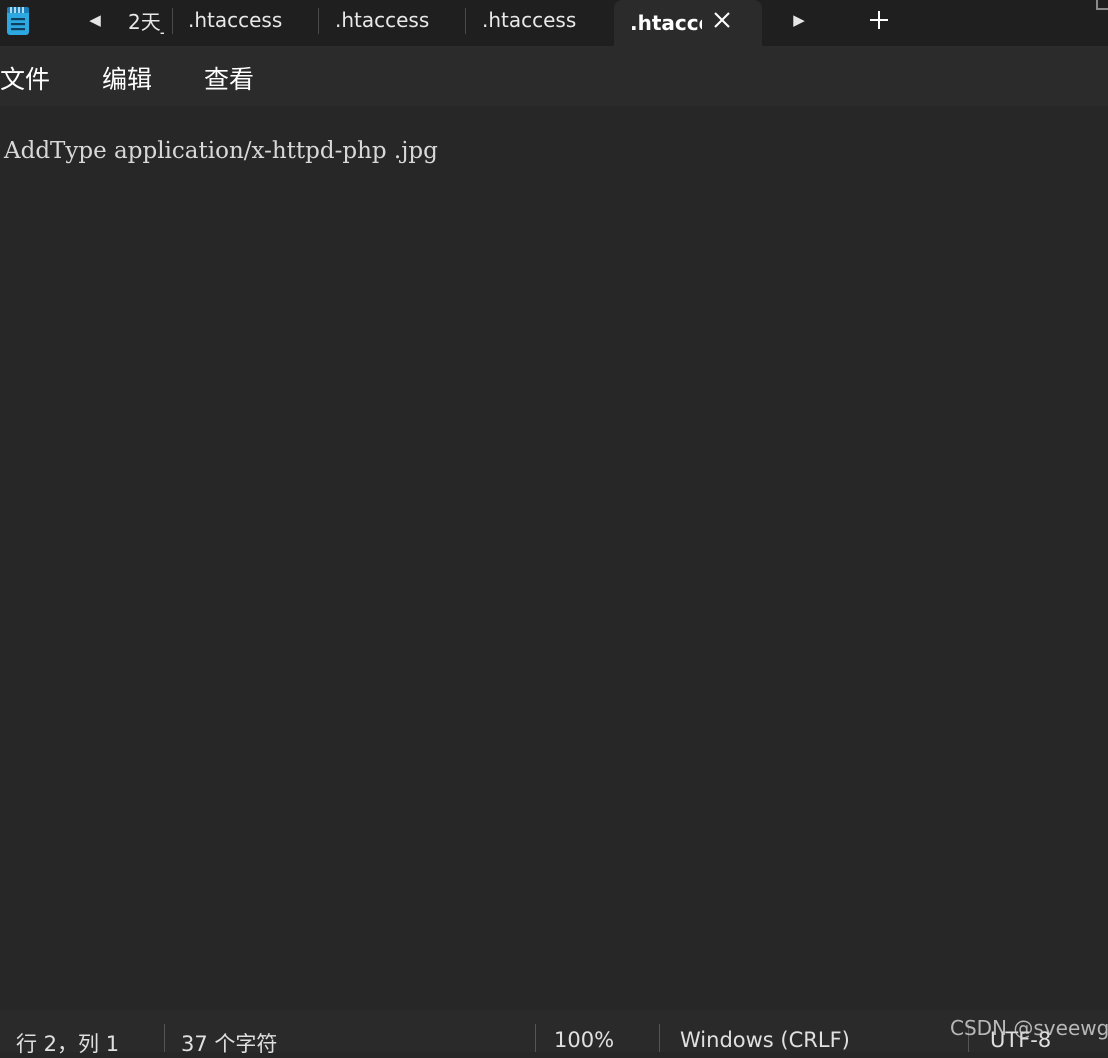 The width and height of the screenshot is (1108, 1058). I want to click on window-corner-decoration, so click(1102, 5).